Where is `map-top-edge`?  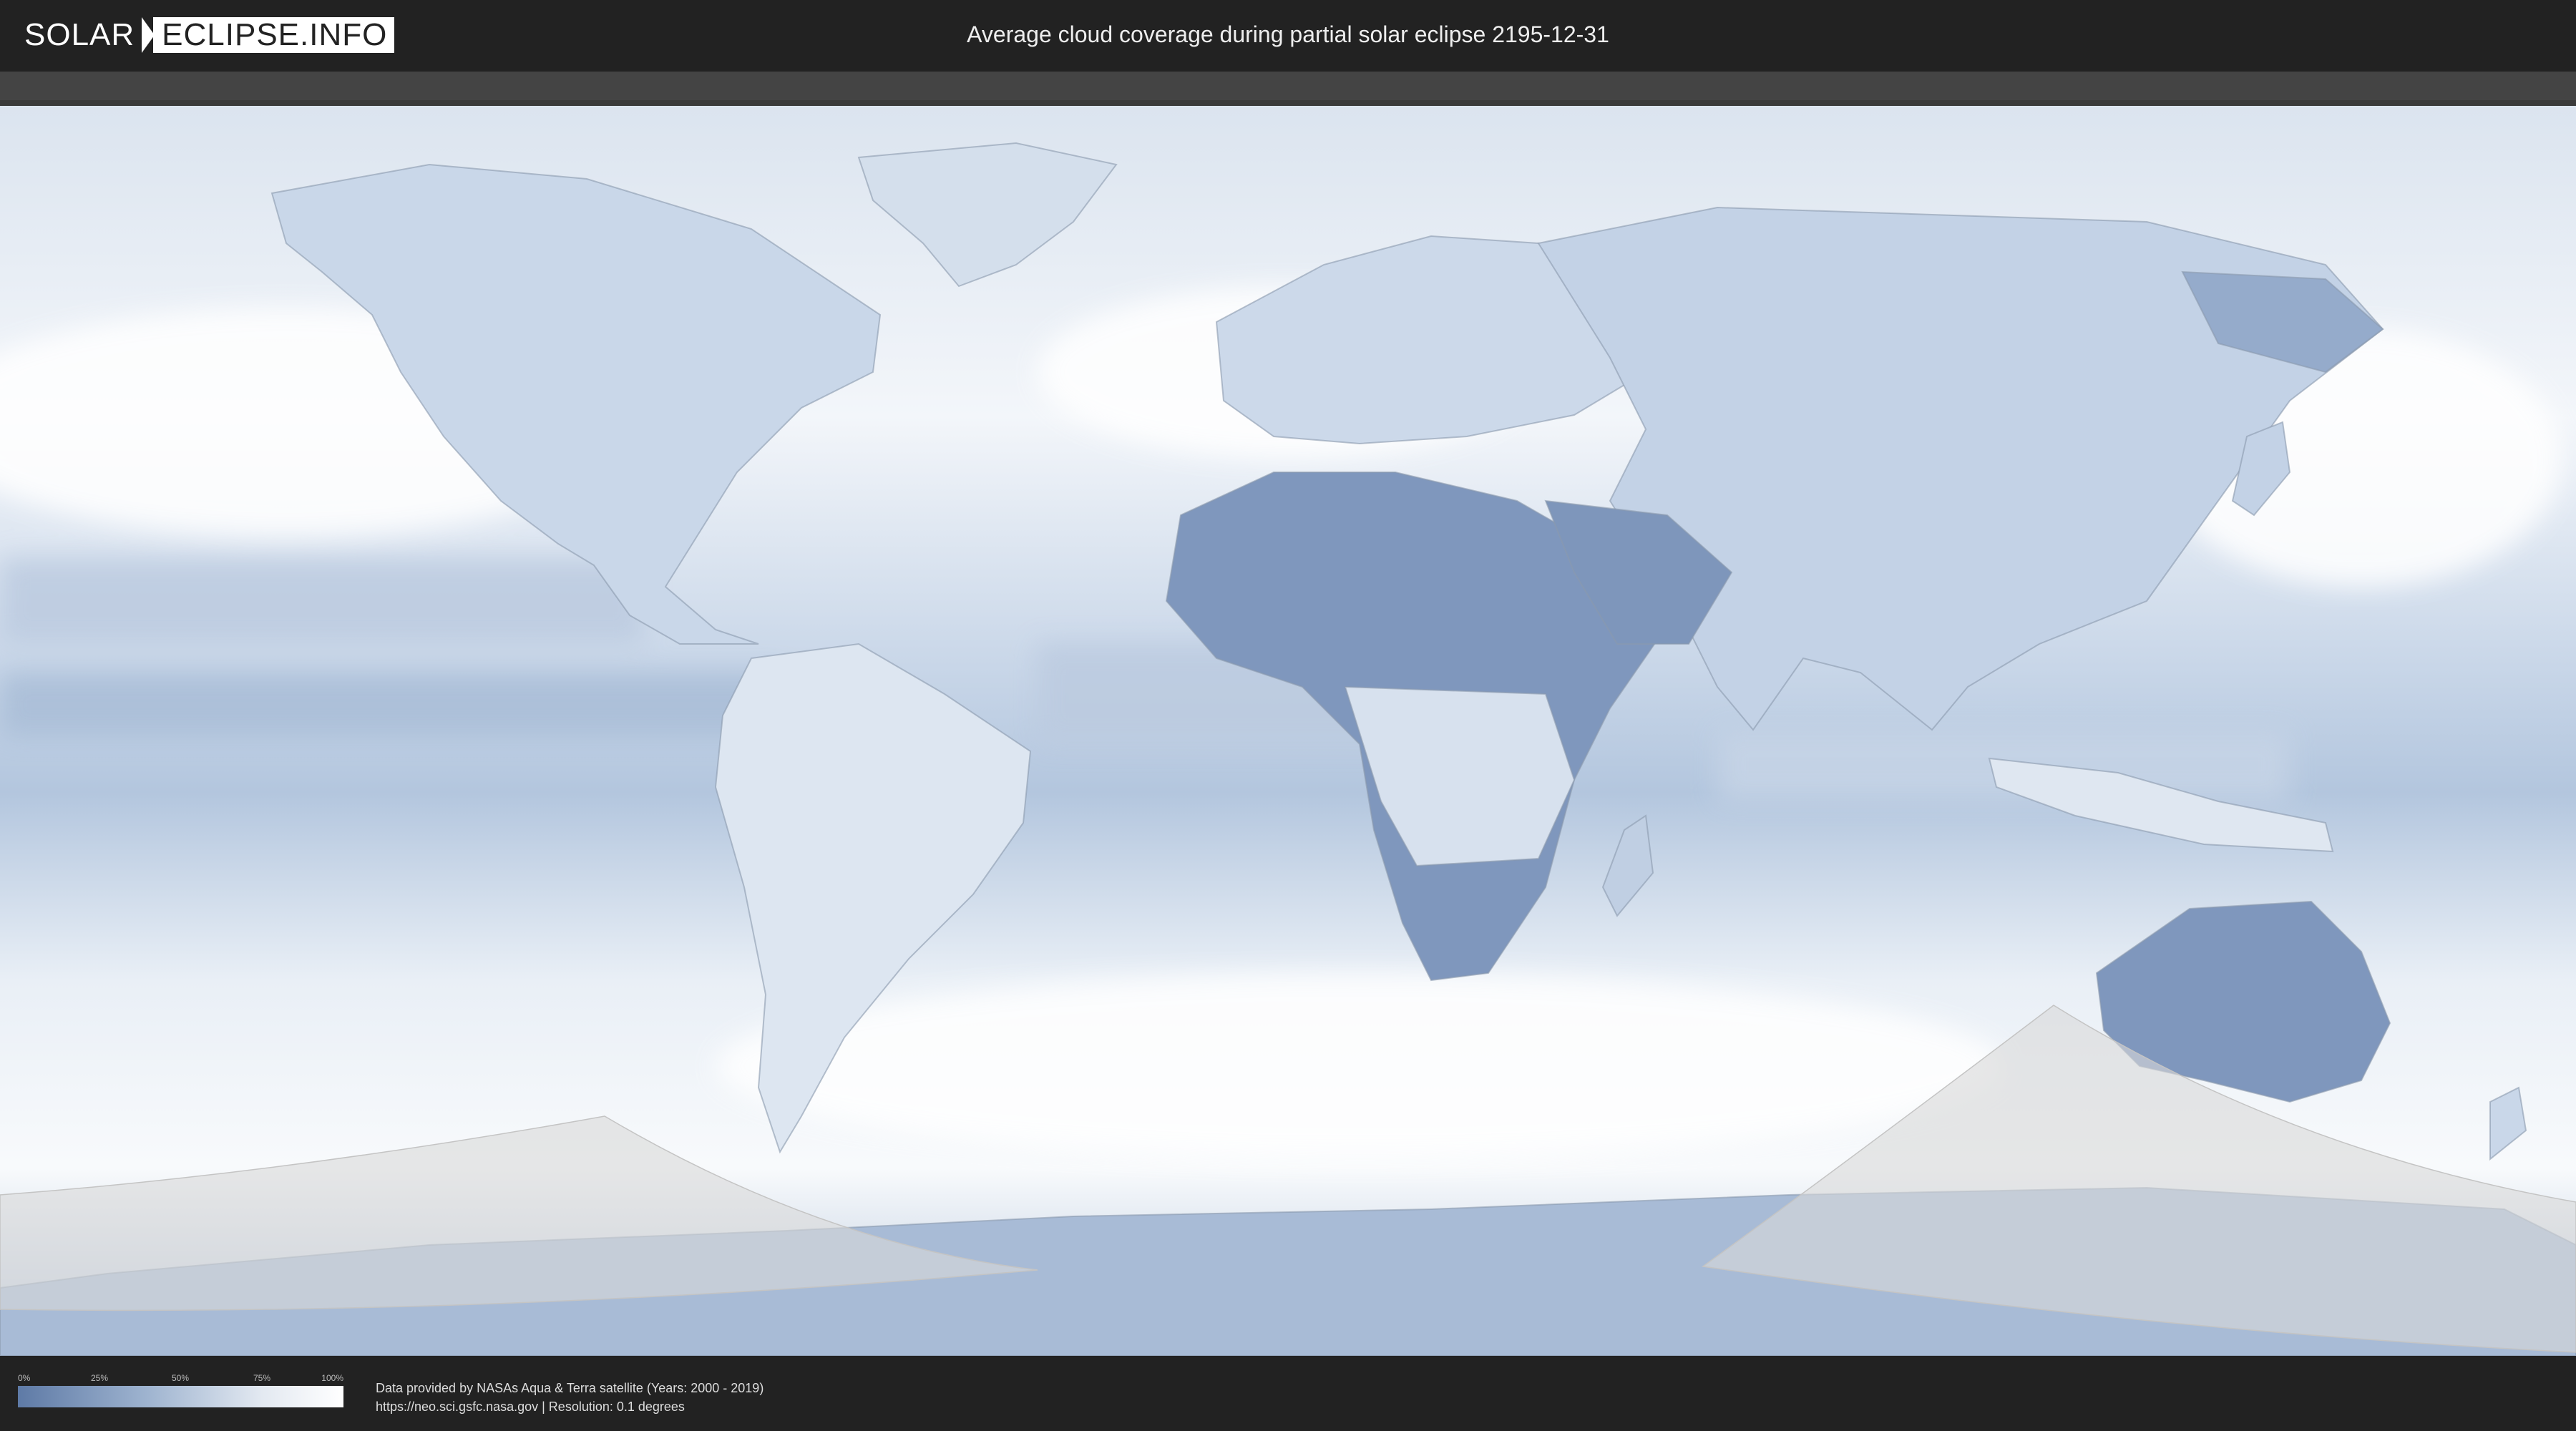 map-top-edge is located at coordinates (1288, 103).